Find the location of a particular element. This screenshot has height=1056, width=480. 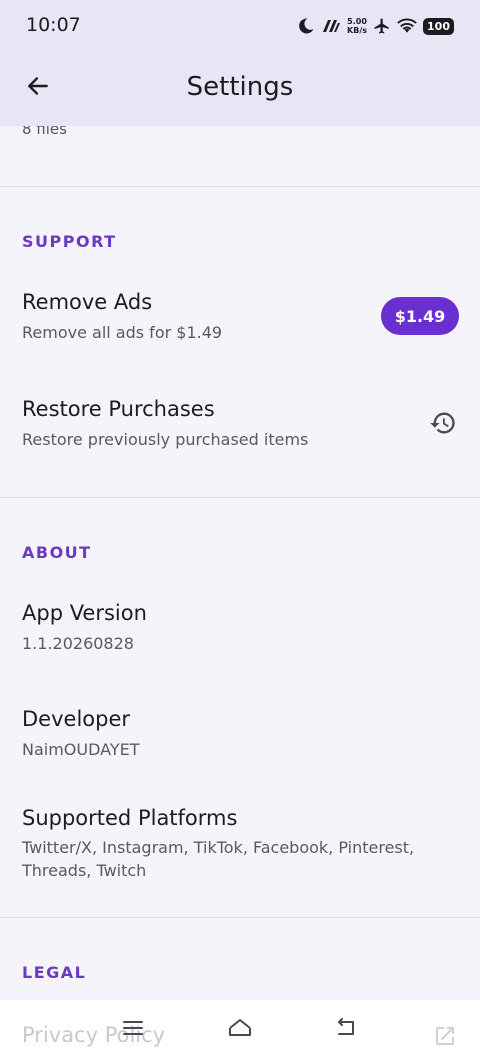

system-nav-bar: Privacy Policy is located at coordinates (240, 1028).